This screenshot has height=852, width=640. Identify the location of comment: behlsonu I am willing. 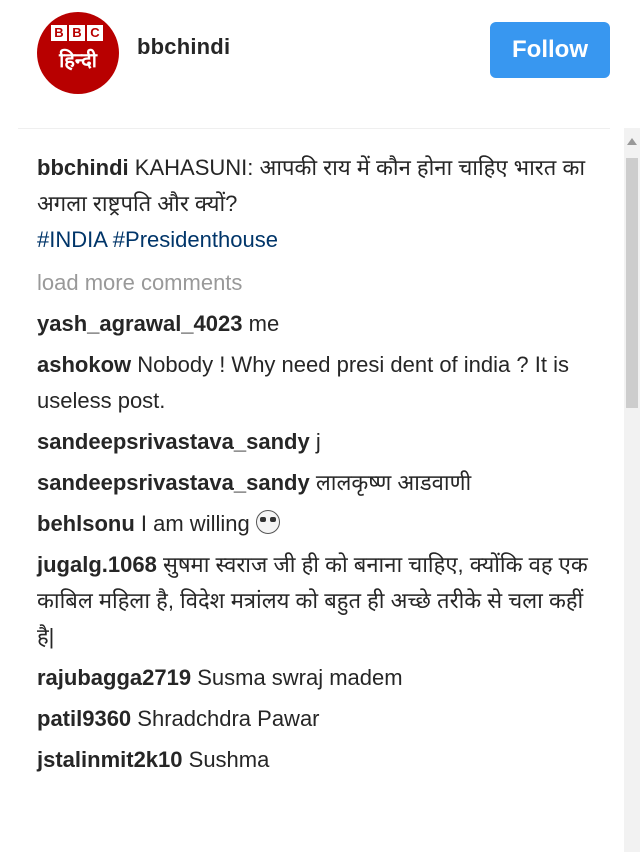
(317, 524).